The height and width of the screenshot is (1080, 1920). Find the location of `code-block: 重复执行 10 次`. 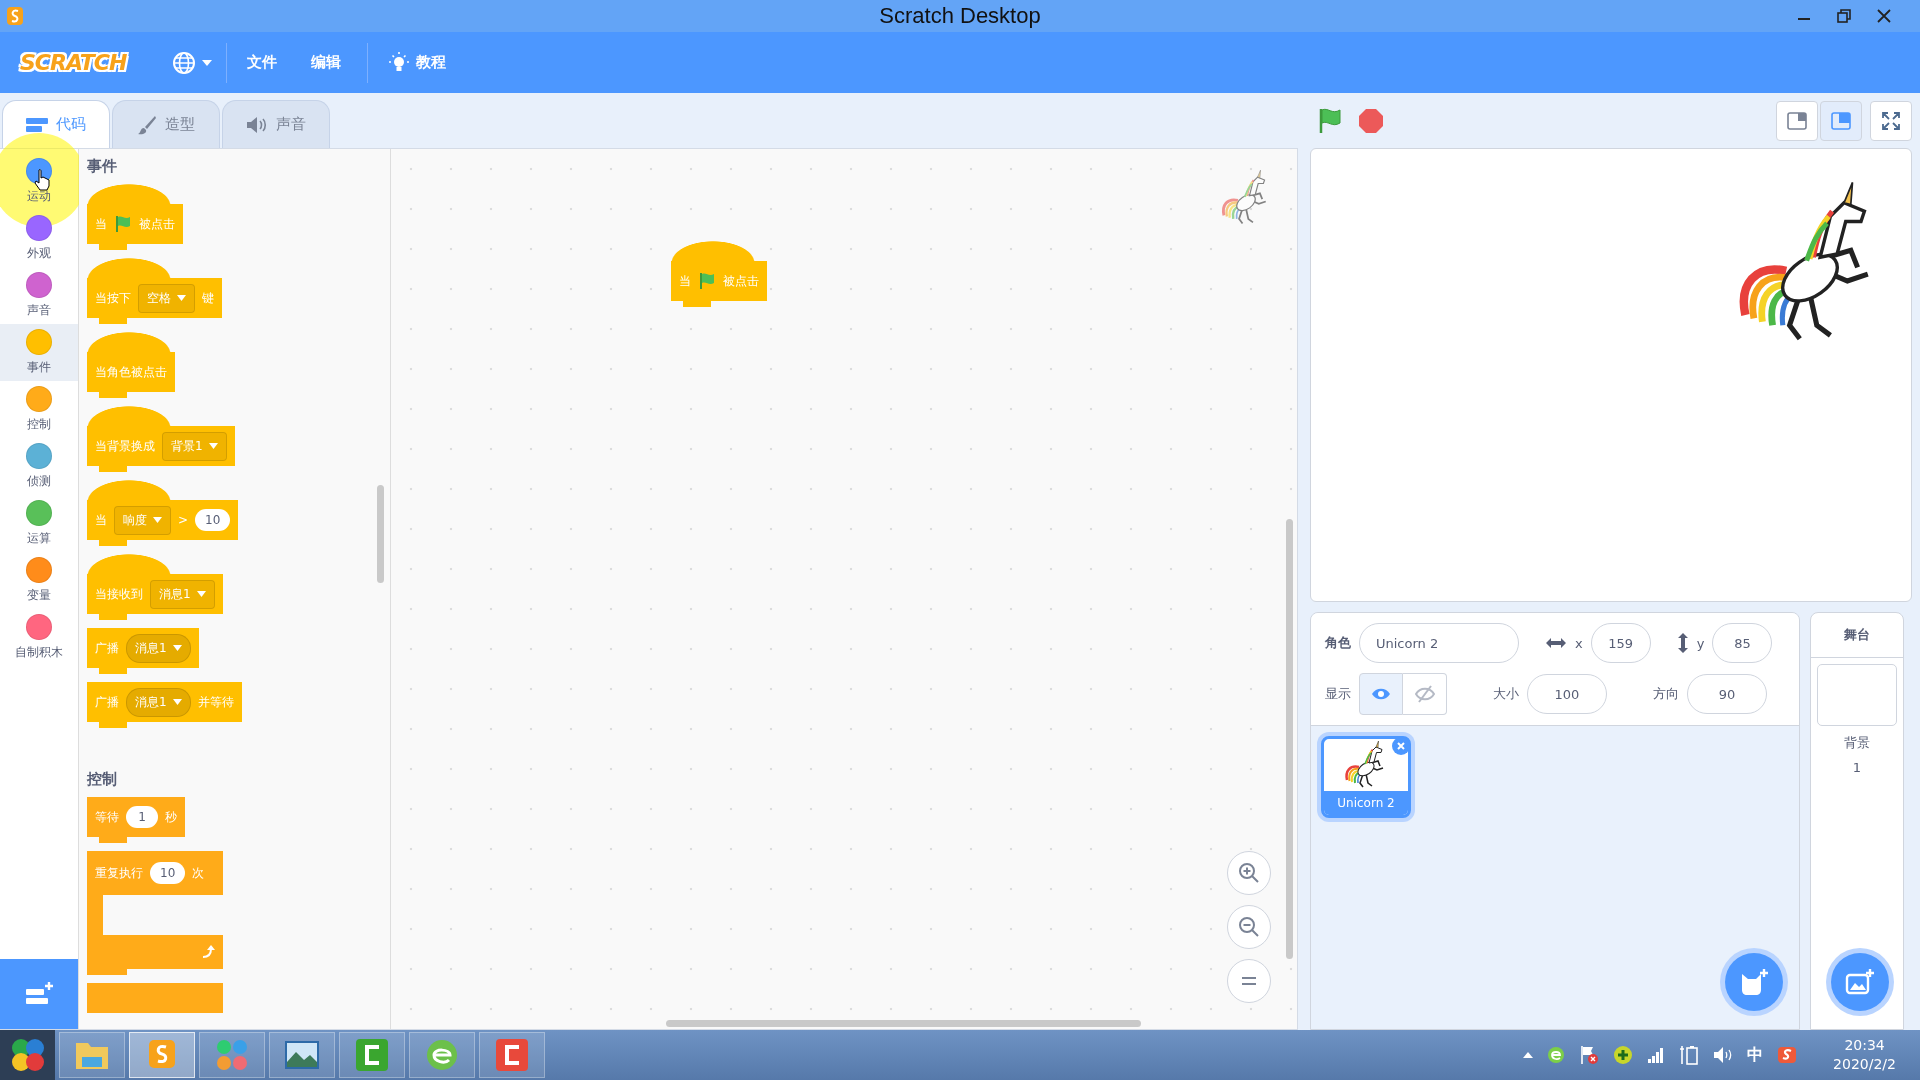

code-block: 重复执行 10 次 is located at coordinates (155, 913).